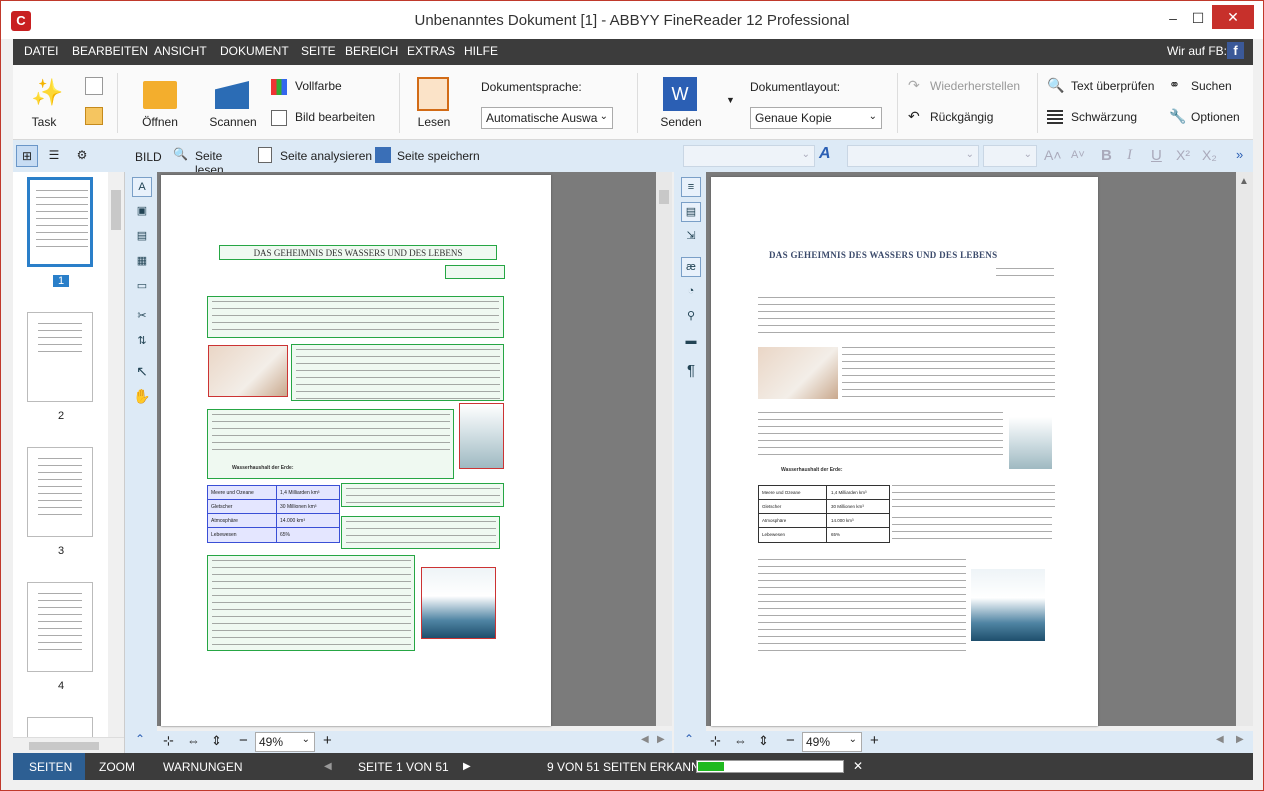 Image resolution: width=1264 pixels, height=791 pixels. I want to click on picture-area-icon: ▣, so click(142, 212).